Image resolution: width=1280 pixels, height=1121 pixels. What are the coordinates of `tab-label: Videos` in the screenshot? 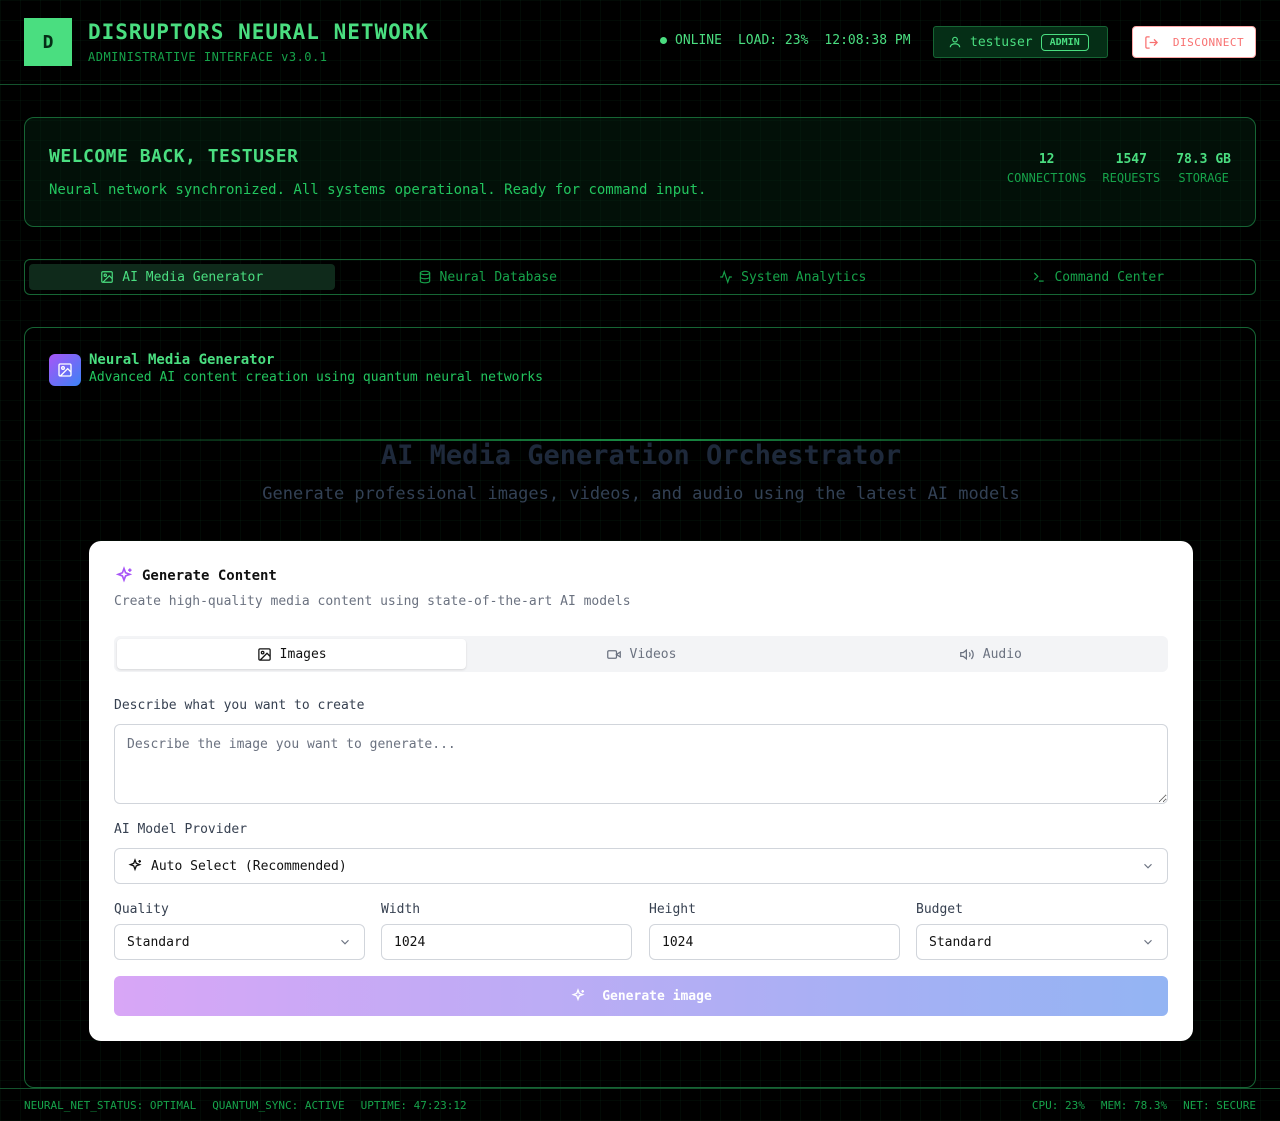 It's located at (653, 654).